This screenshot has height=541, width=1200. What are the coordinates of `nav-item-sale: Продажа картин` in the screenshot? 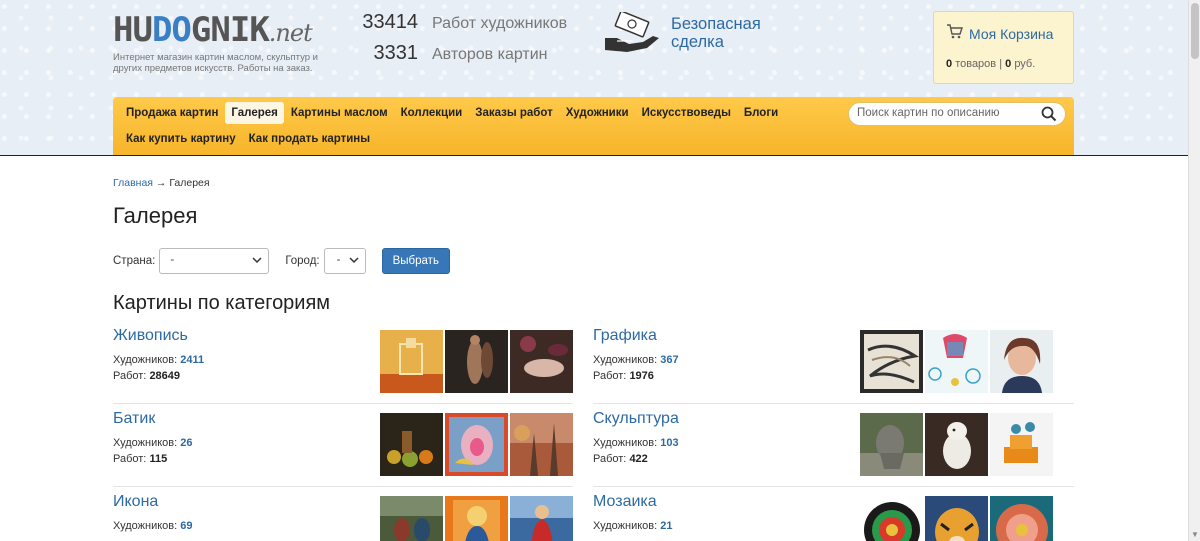 It's located at (172, 113).